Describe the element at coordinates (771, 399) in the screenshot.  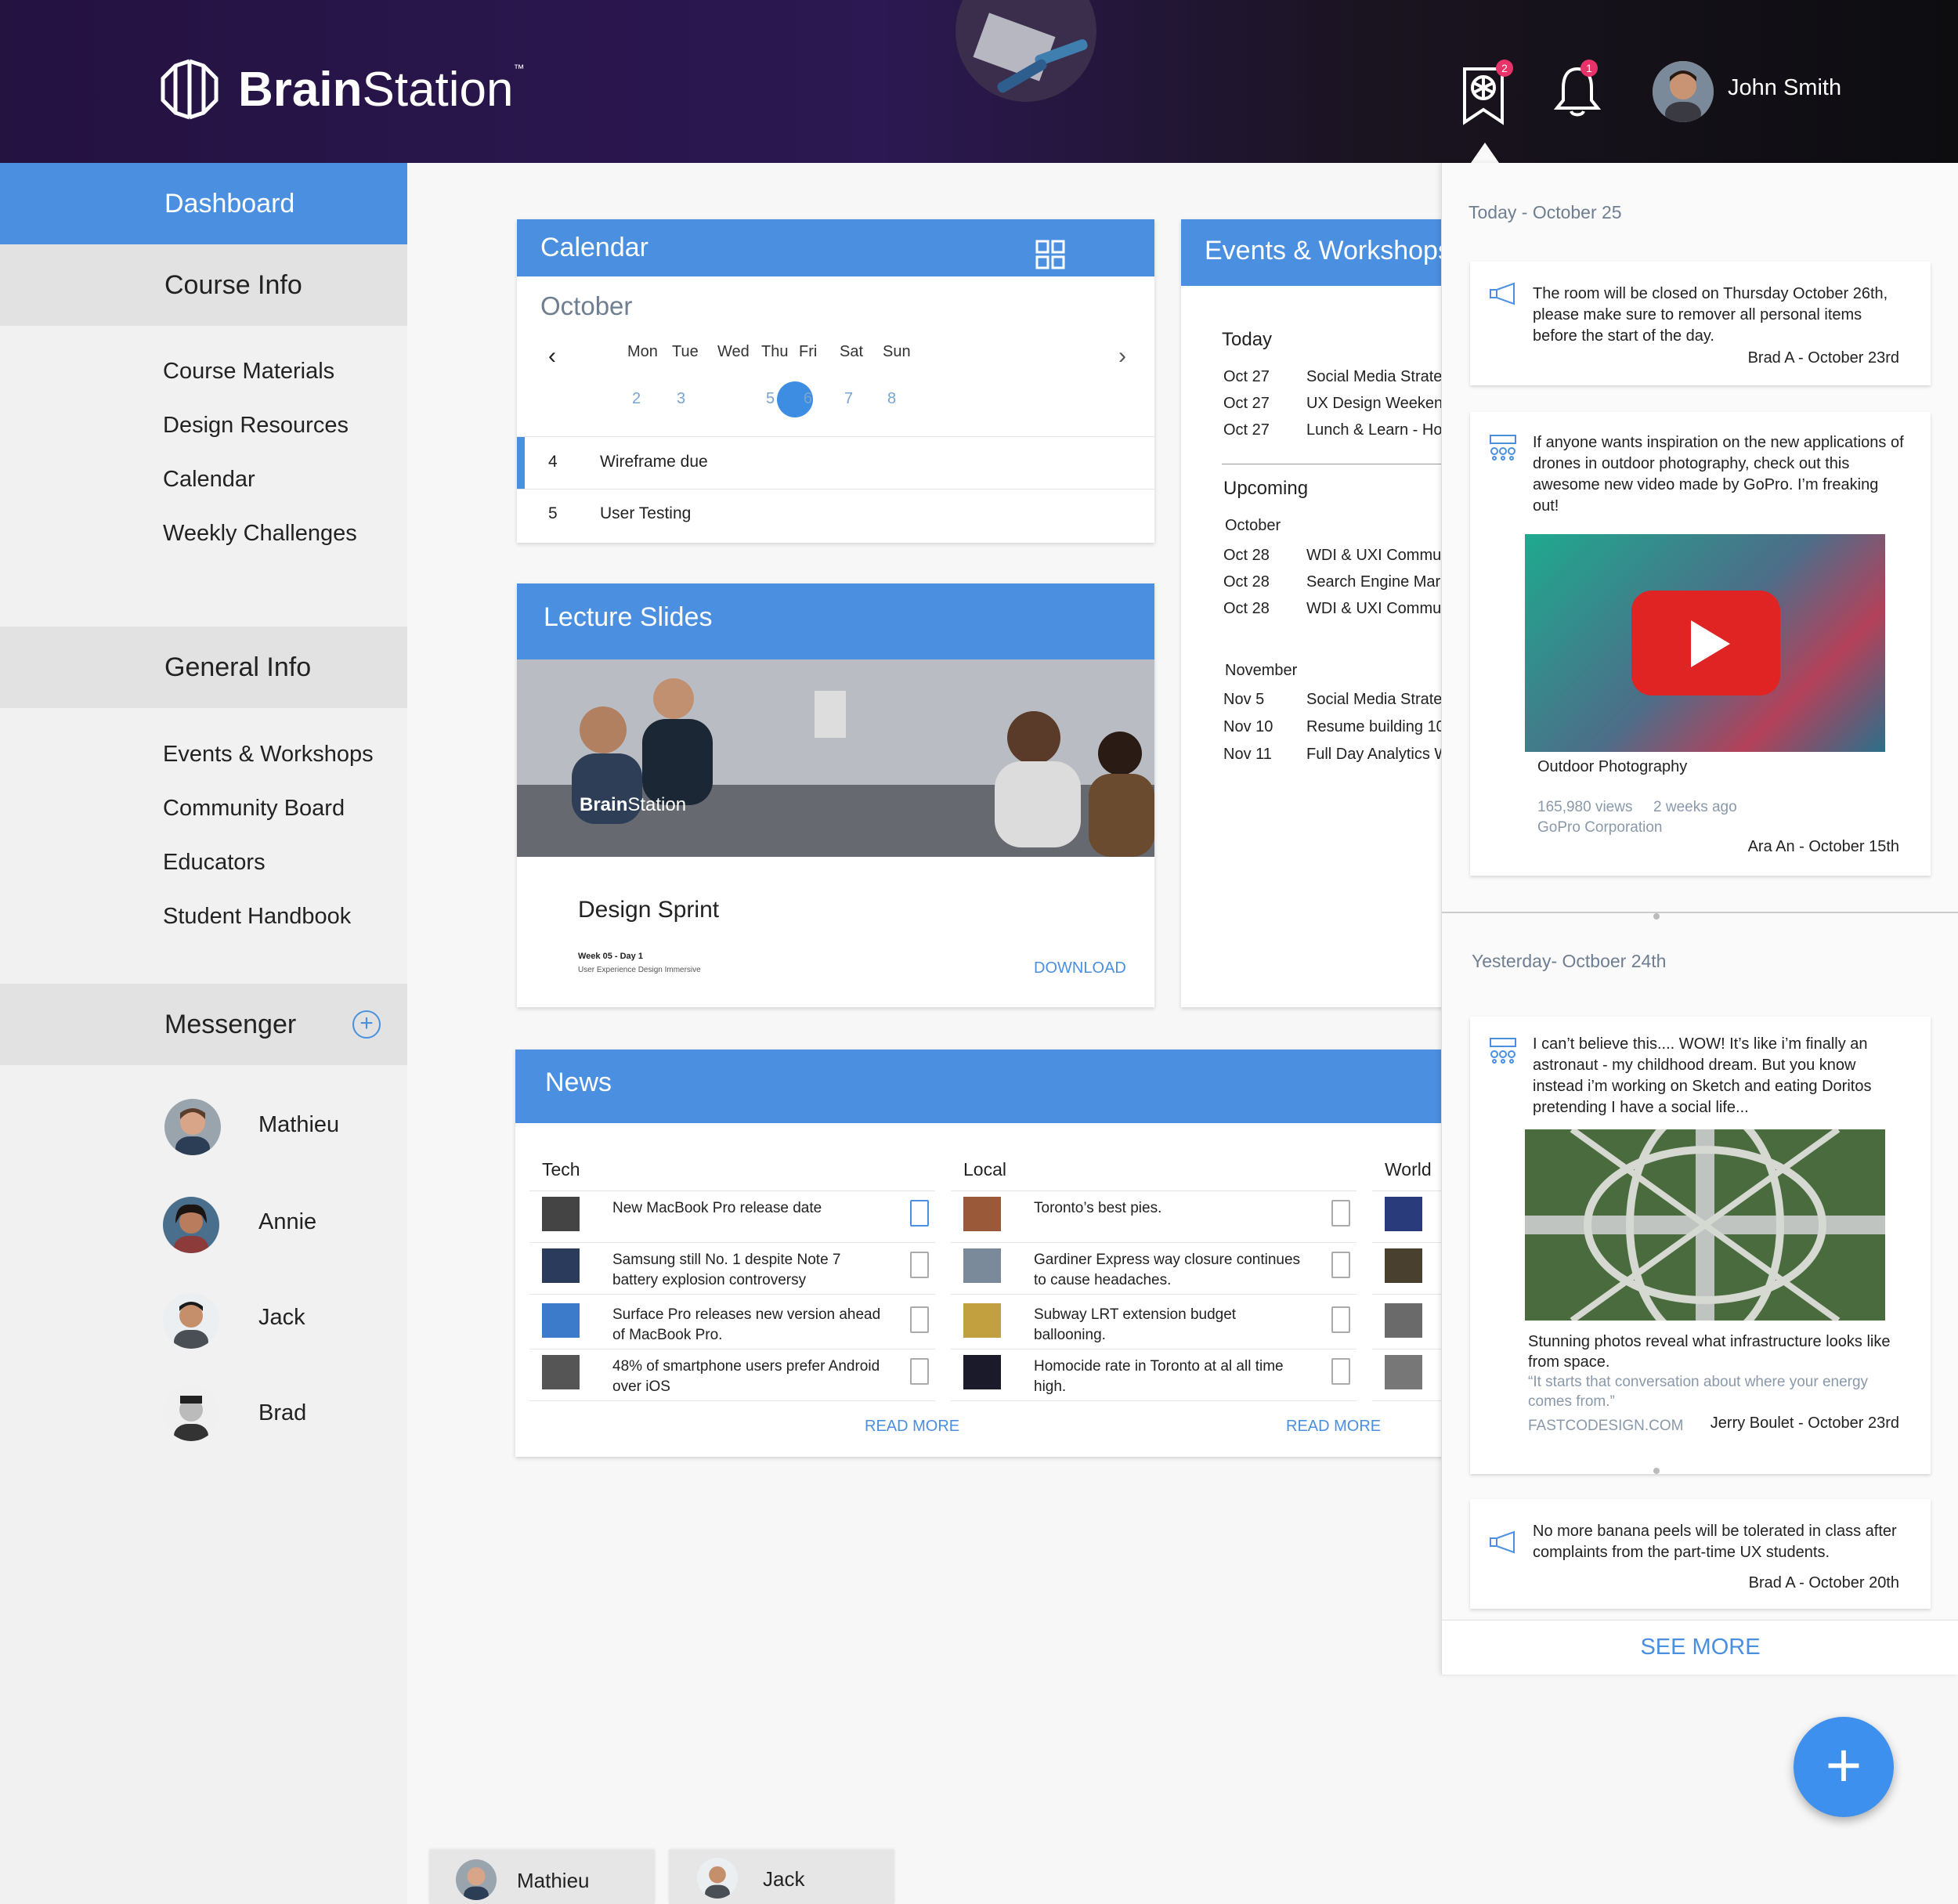
I see `calendar-date: 5` at that location.